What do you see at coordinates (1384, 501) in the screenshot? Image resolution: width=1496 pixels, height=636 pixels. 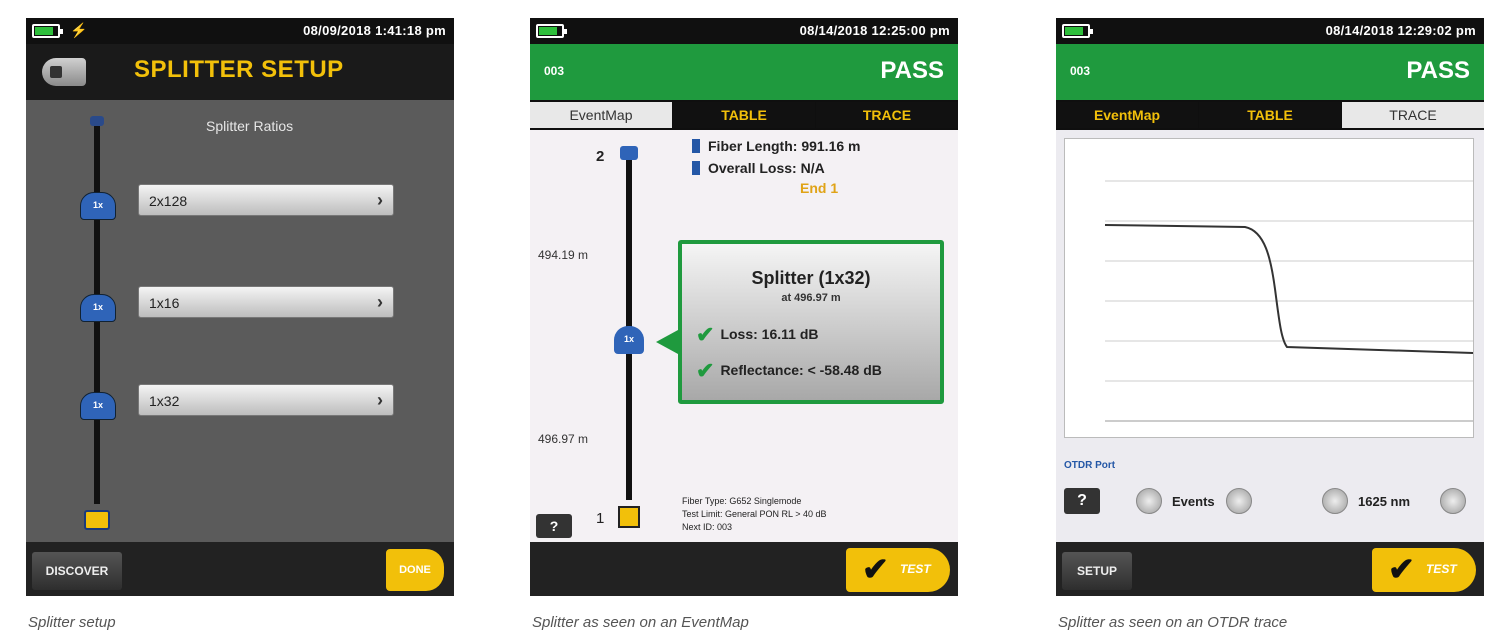 I see `wavelength-label: 1625 nm` at bounding box center [1384, 501].